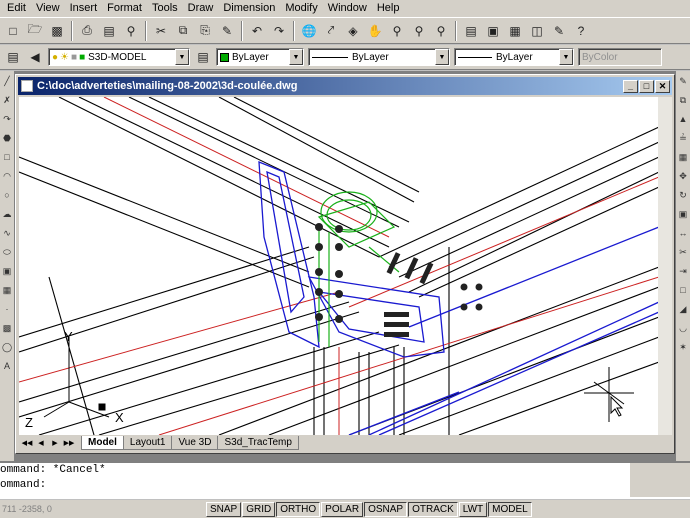 This screenshot has width=690, height=518. Describe the element at coordinates (433, 509) in the screenshot. I see `otrack-toggle: OTRACK` at that location.